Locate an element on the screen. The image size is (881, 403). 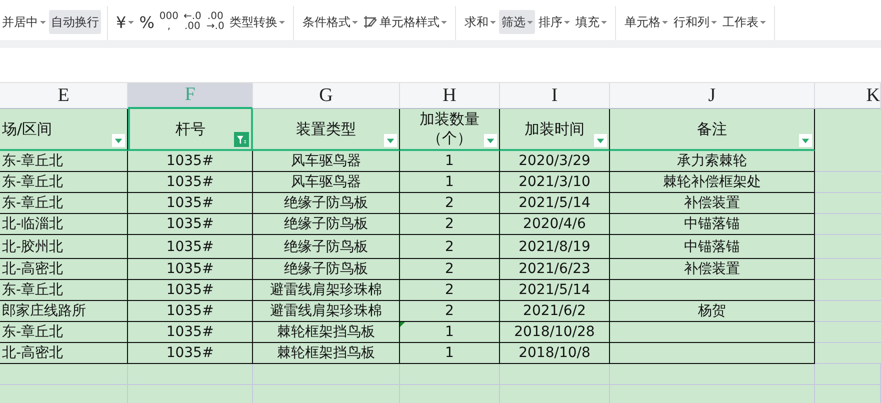
toolbar-button: ¥ is located at coordinates (125, 22).